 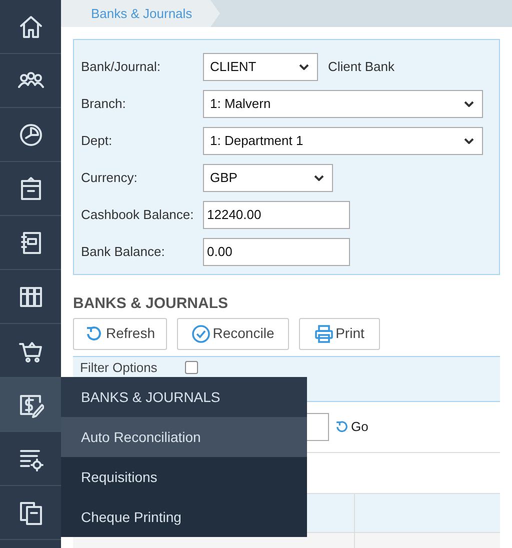 I want to click on clock-icon, so click(x=31, y=135).